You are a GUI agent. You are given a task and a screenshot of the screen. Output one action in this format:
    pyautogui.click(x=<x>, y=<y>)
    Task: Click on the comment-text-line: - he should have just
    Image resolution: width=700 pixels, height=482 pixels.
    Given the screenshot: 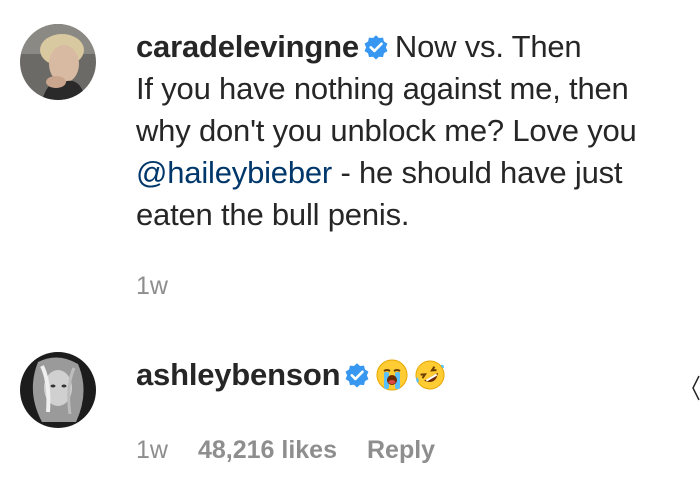 What is the action you would take?
    pyautogui.click(x=477, y=172)
    